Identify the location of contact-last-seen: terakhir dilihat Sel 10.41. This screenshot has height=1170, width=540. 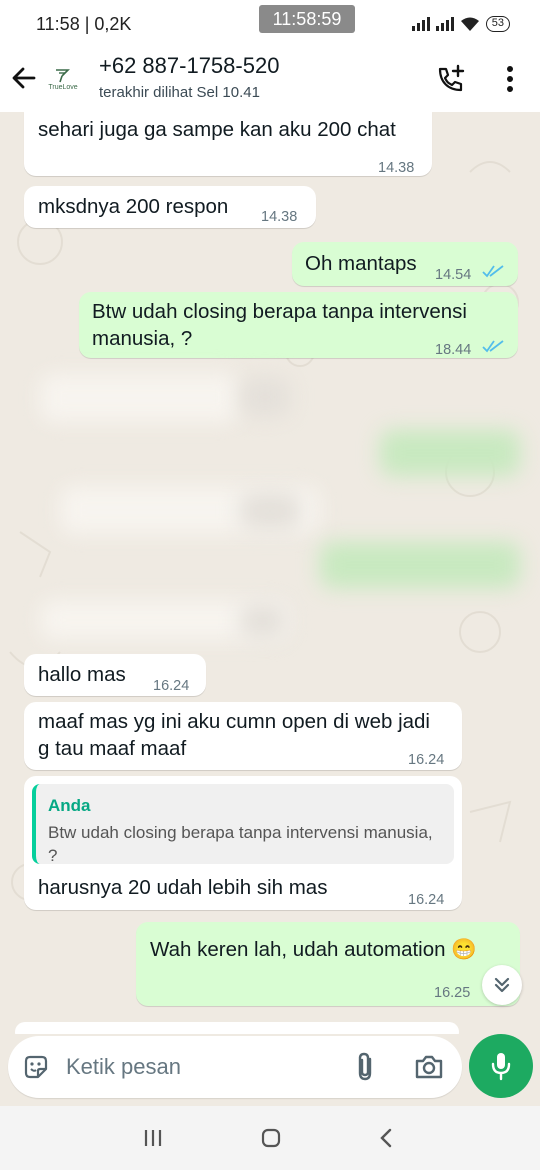
(179, 92).